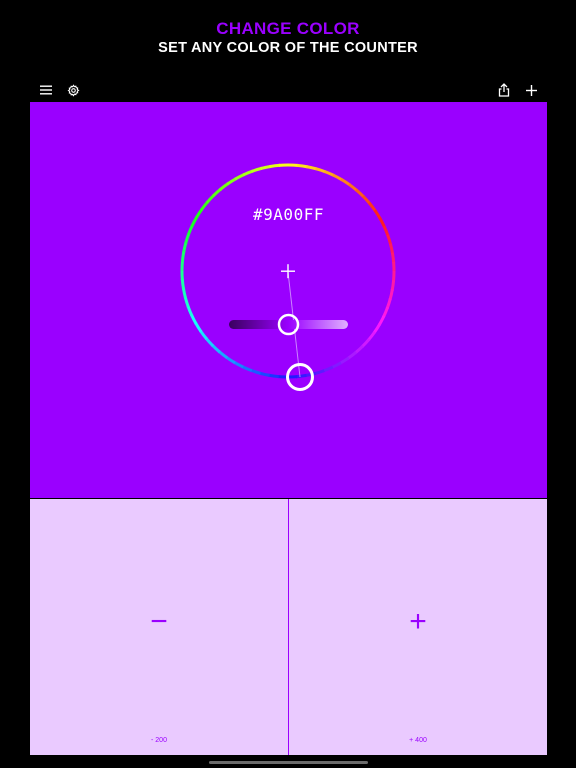 This screenshot has width=576, height=768. I want to click on menu-icon, so click(46, 90).